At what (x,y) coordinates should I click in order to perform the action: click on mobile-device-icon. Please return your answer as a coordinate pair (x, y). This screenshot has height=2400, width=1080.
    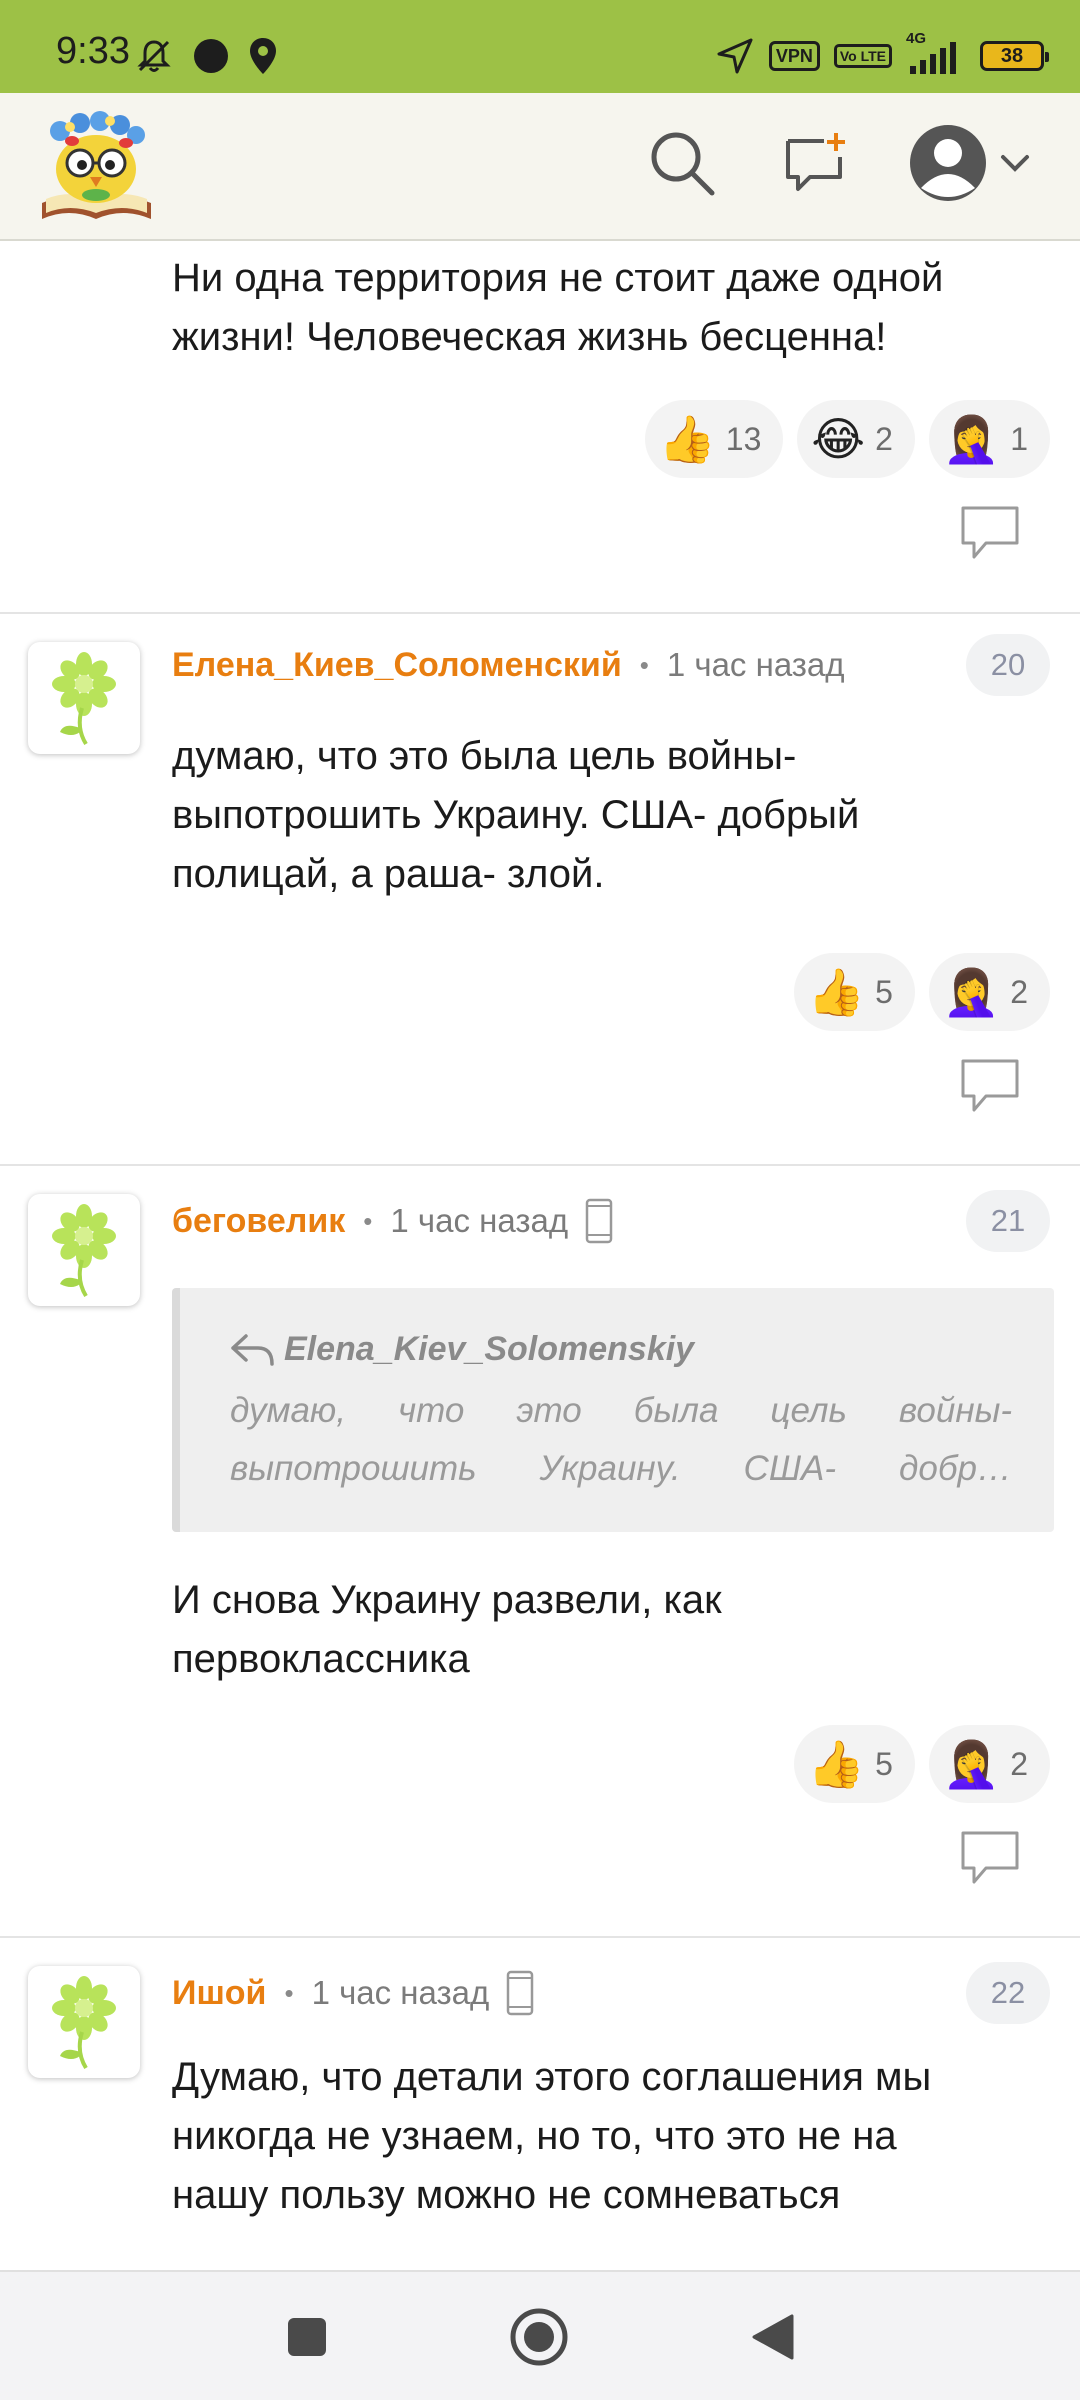
    Looking at the image, I should click on (520, 1993).